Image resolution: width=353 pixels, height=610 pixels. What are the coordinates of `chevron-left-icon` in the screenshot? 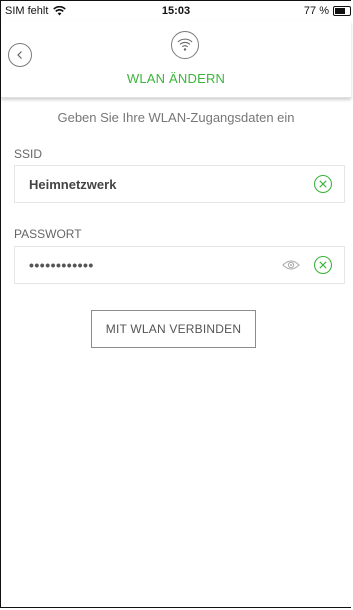 It's located at (19, 55).